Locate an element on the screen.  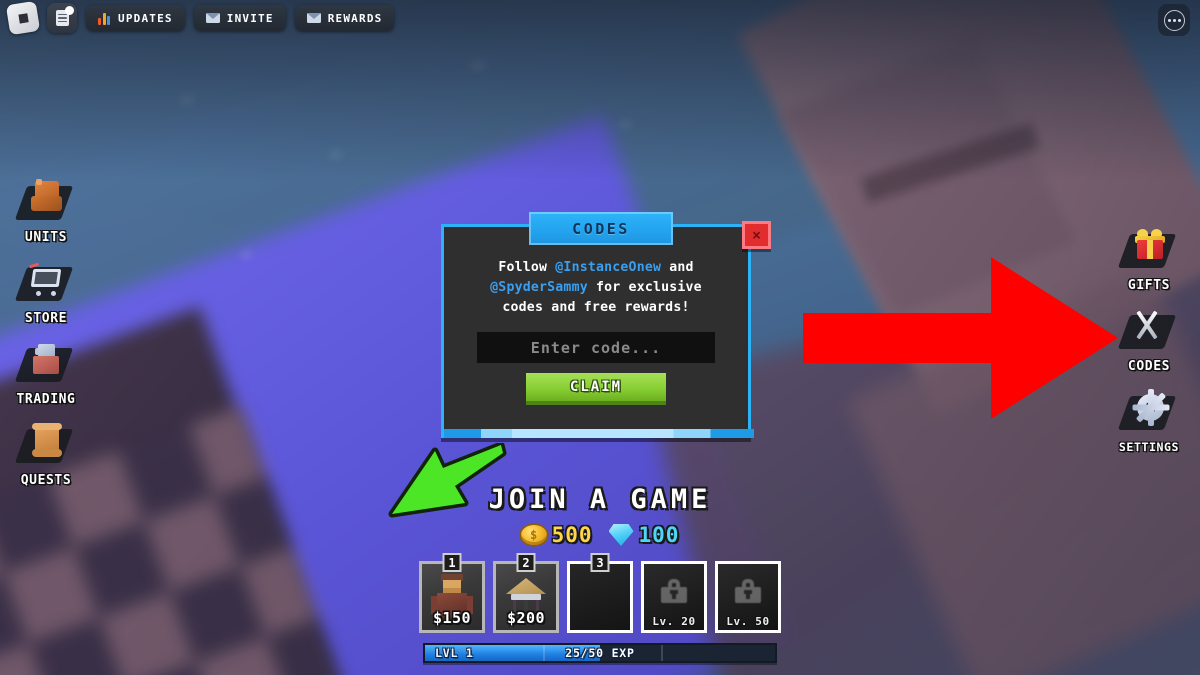
codes-modal-titlebar: CODES is located at coordinates (601, 228).